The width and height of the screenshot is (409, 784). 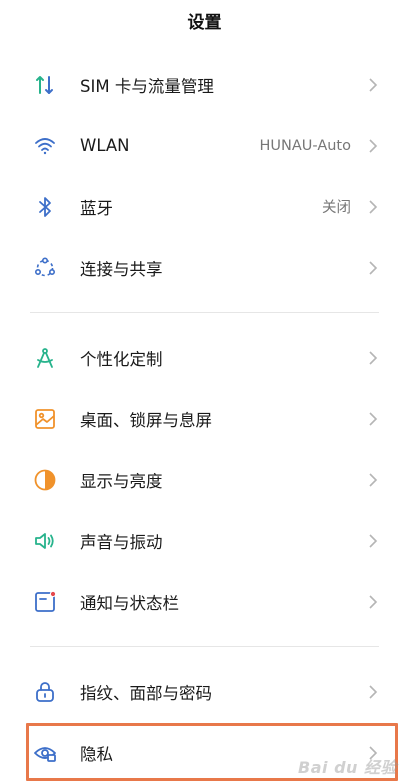 What do you see at coordinates (45, 602) in the screenshot?
I see `notification-icon` at bounding box center [45, 602].